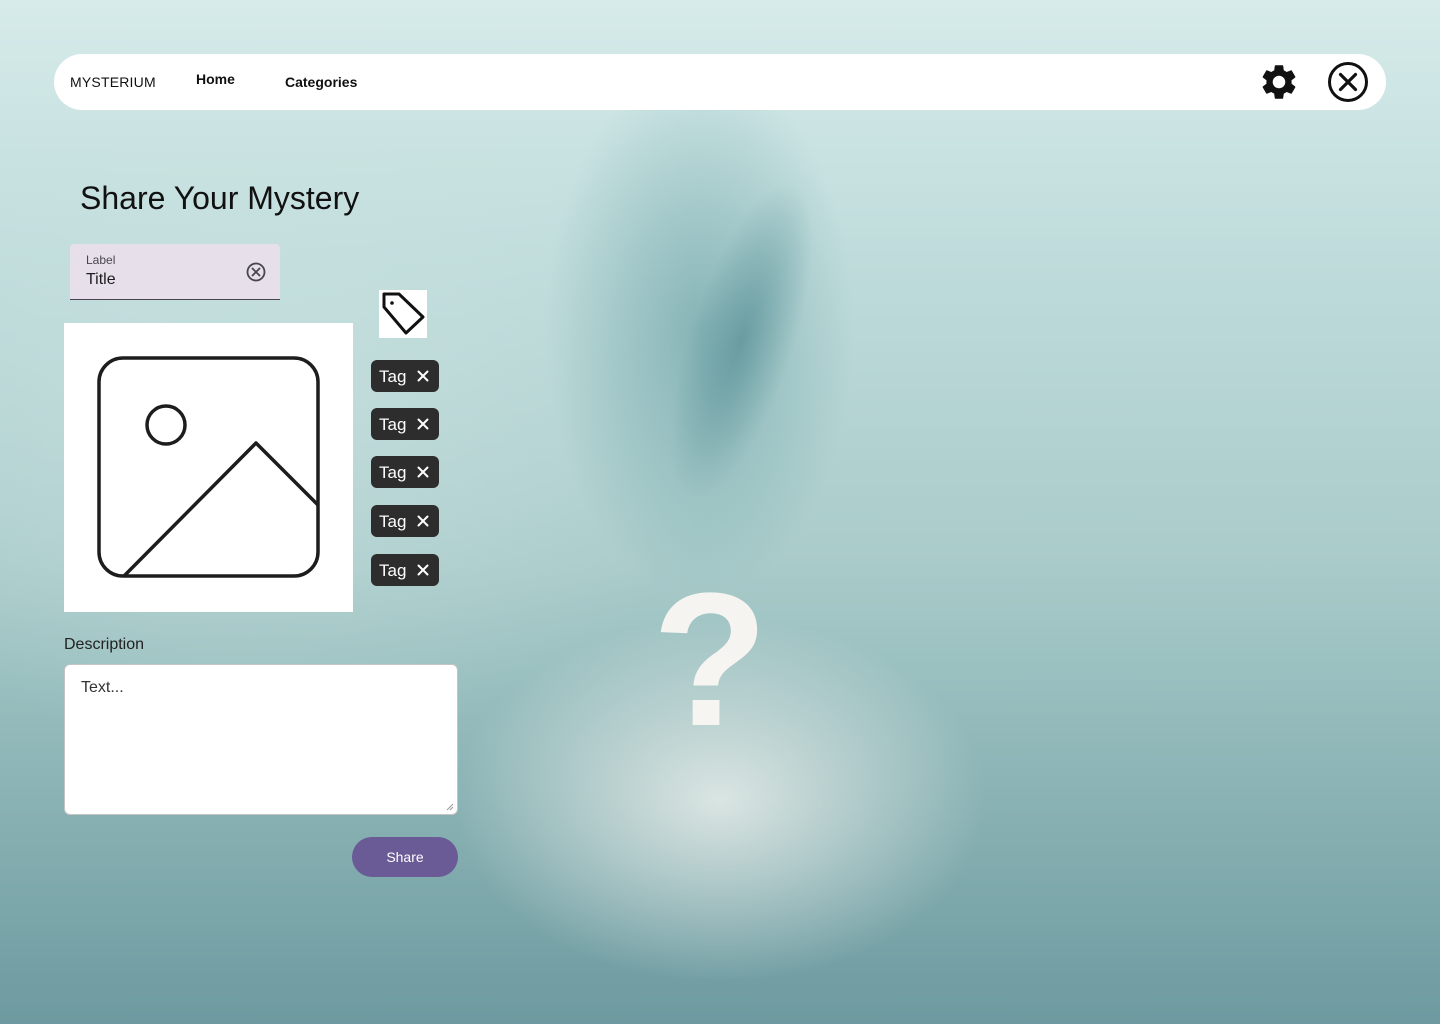 The width and height of the screenshot is (1440, 1024). What do you see at coordinates (321, 82) in the screenshot?
I see `nav-link-categories: Categories` at bounding box center [321, 82].